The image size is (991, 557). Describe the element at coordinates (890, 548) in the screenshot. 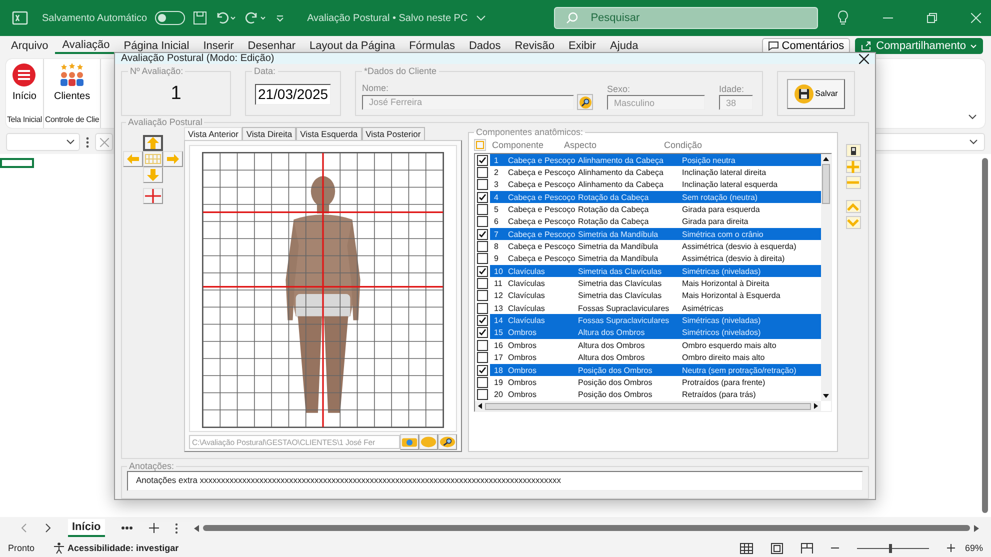

I see `zoom-slider-thumb` at that location.